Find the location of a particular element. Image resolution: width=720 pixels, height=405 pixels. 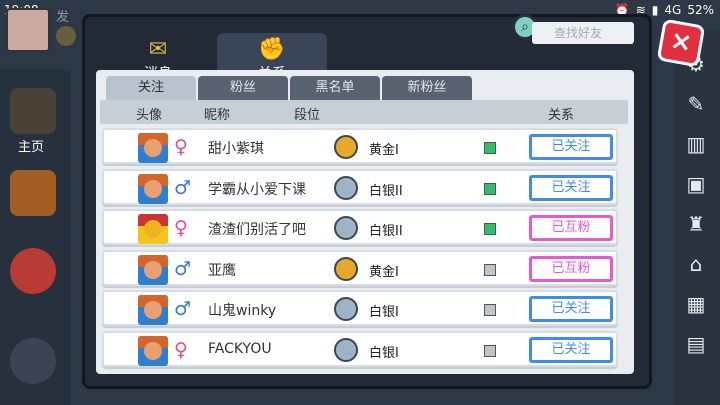

player-avatar is located at coordinates (28, 30).